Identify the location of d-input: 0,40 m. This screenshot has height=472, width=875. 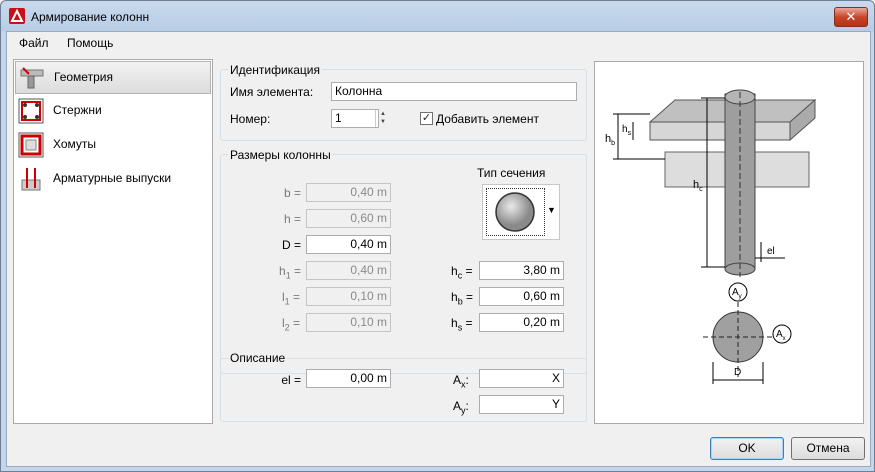
(348, 244).